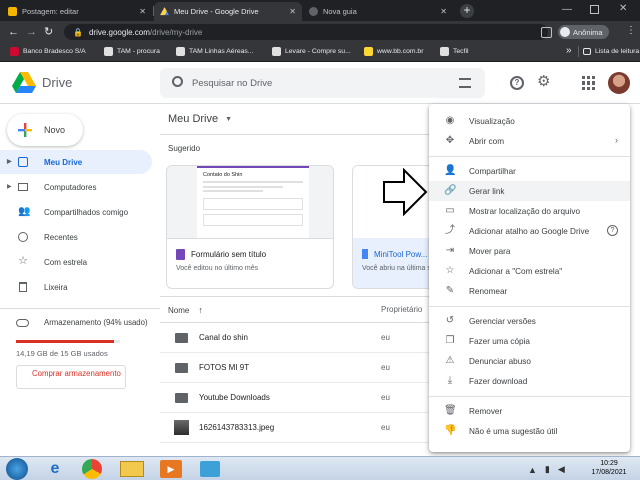 The image size is (640, 480). Describe the element at coordinates (393, 51) in the screenshot. I see `bookmark-bb: www.bb.com.br` at that location.